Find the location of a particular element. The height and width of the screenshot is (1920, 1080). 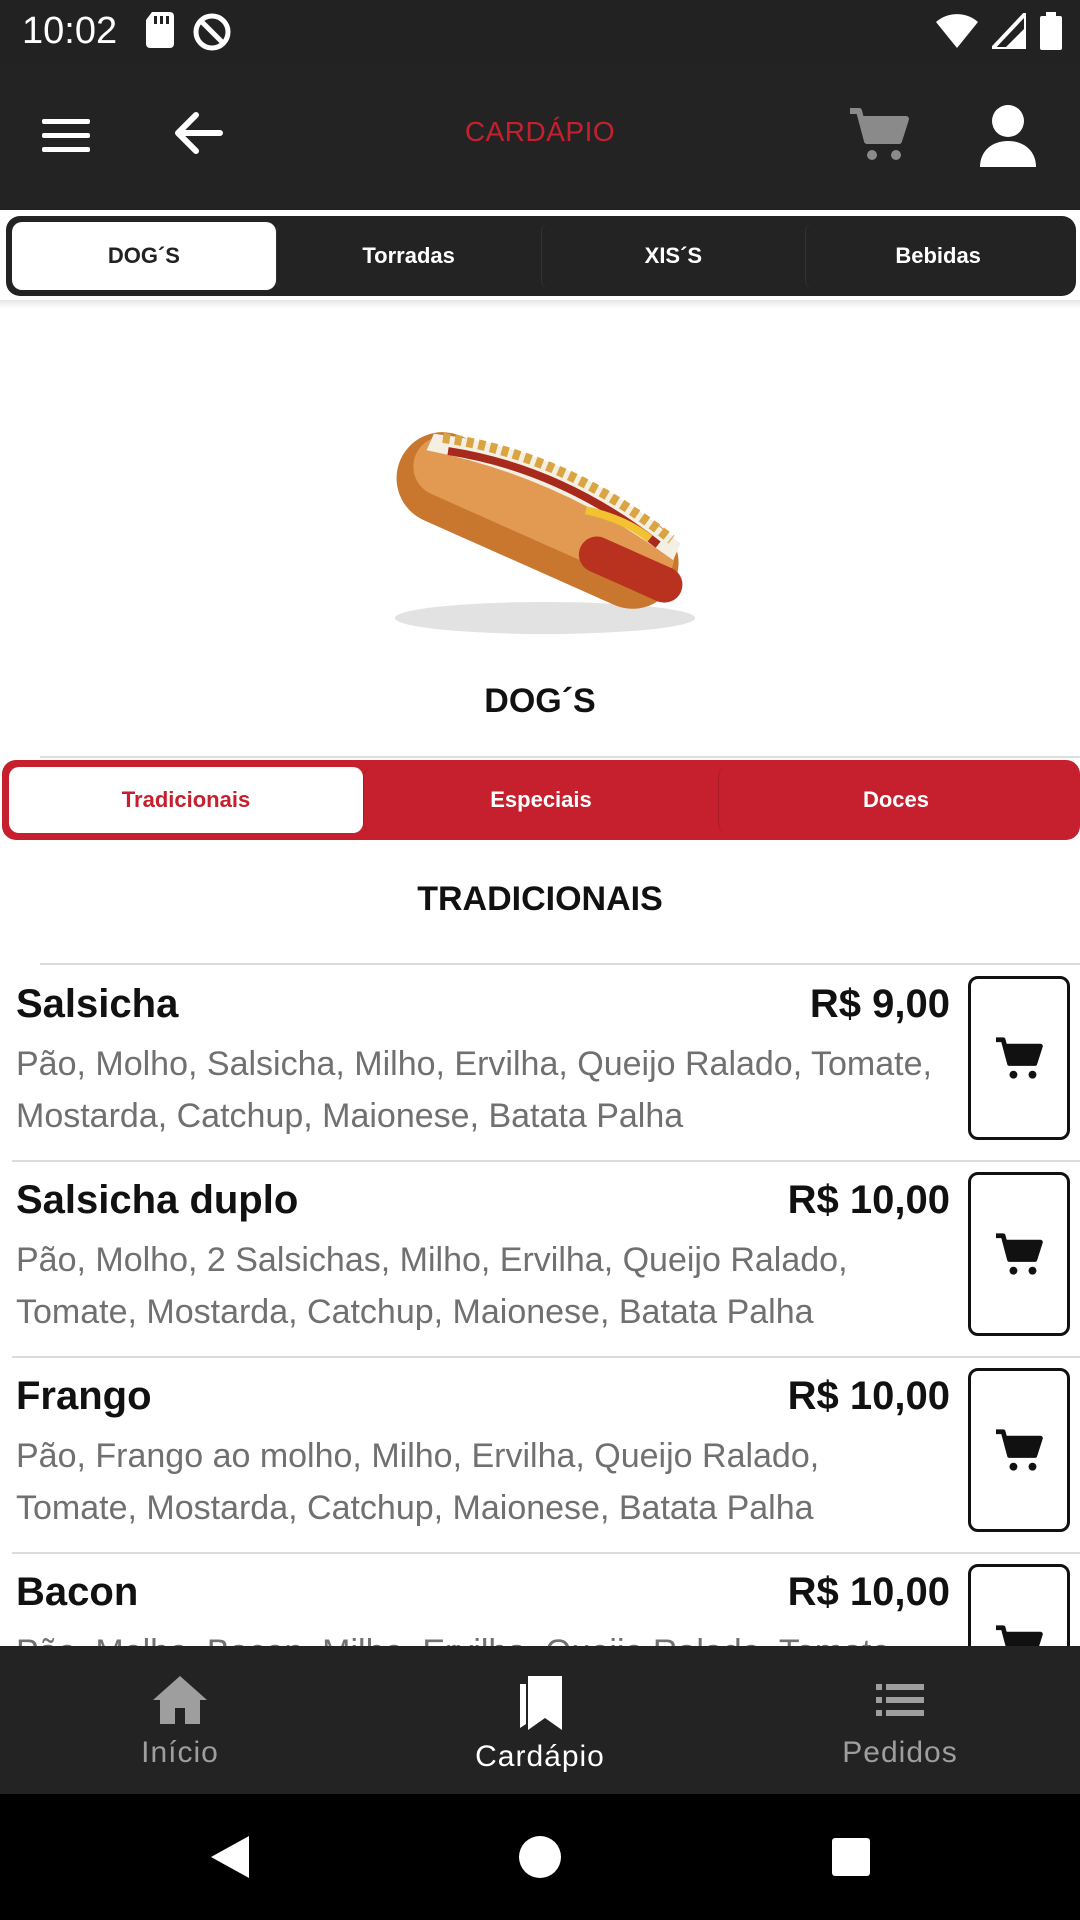

tab-xis: XIS´S is located at coordinates (673, 256).